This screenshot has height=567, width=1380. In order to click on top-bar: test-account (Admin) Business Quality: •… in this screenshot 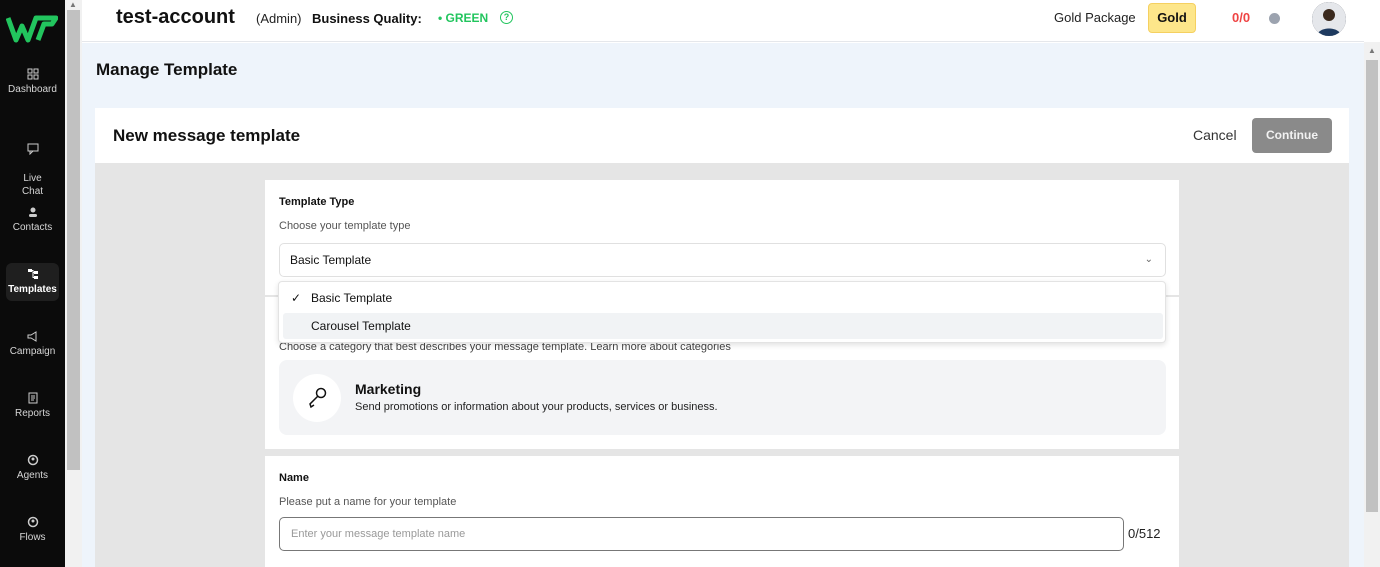, I will do `click(723, 21)`.